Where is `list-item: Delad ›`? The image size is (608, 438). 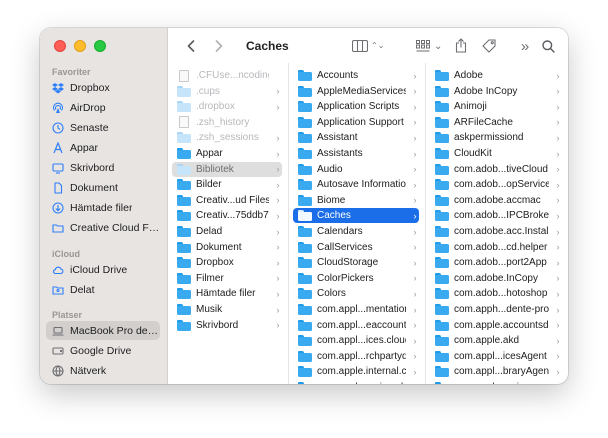
list-item: Delad › is located at coordinates (227, 231).